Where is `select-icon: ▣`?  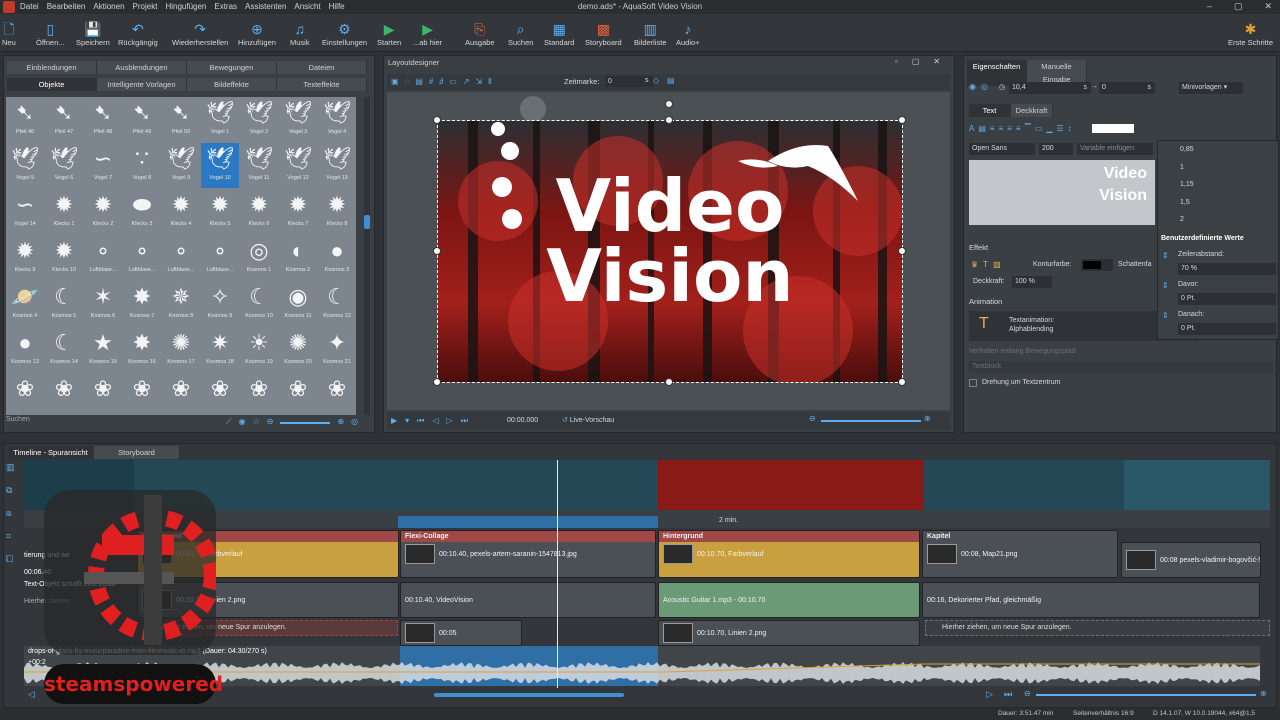
select-icon: ▣ is located at coordinates (395, 82).